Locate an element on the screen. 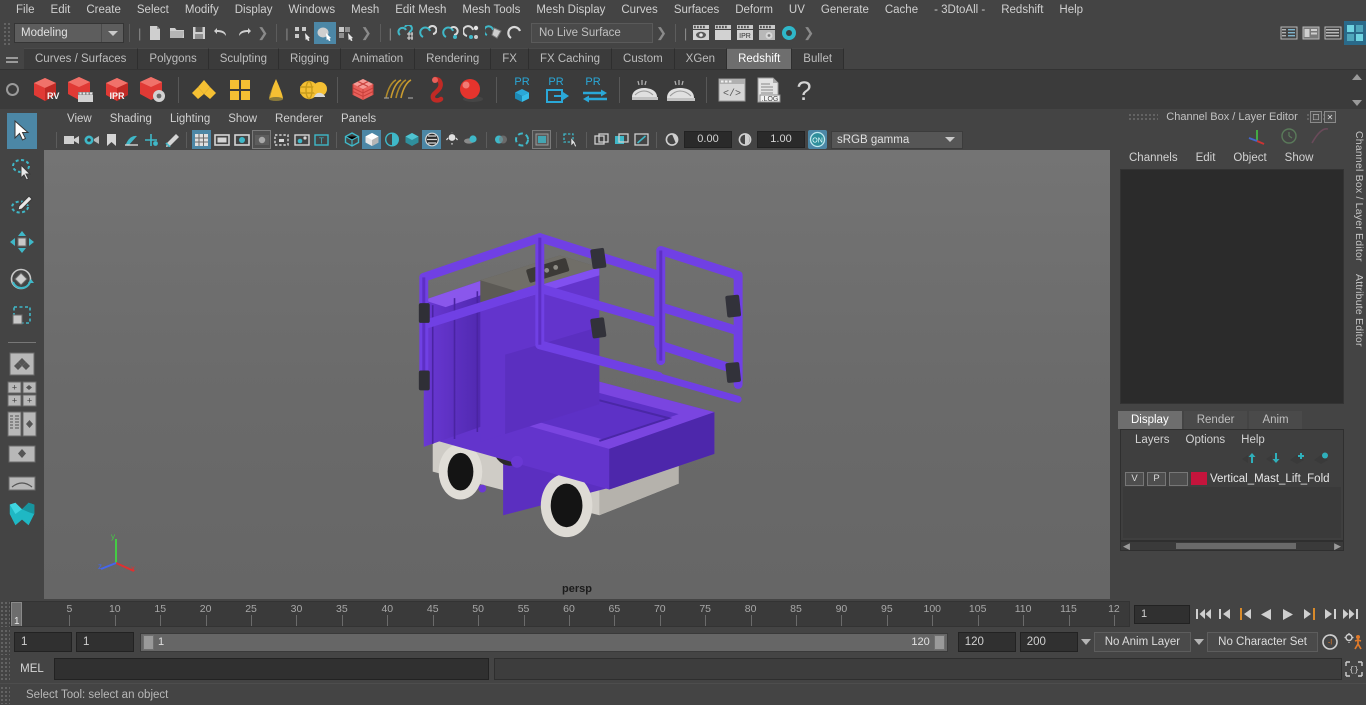  redshift-log-icon: .LOG is located at coordinates (768, 90).